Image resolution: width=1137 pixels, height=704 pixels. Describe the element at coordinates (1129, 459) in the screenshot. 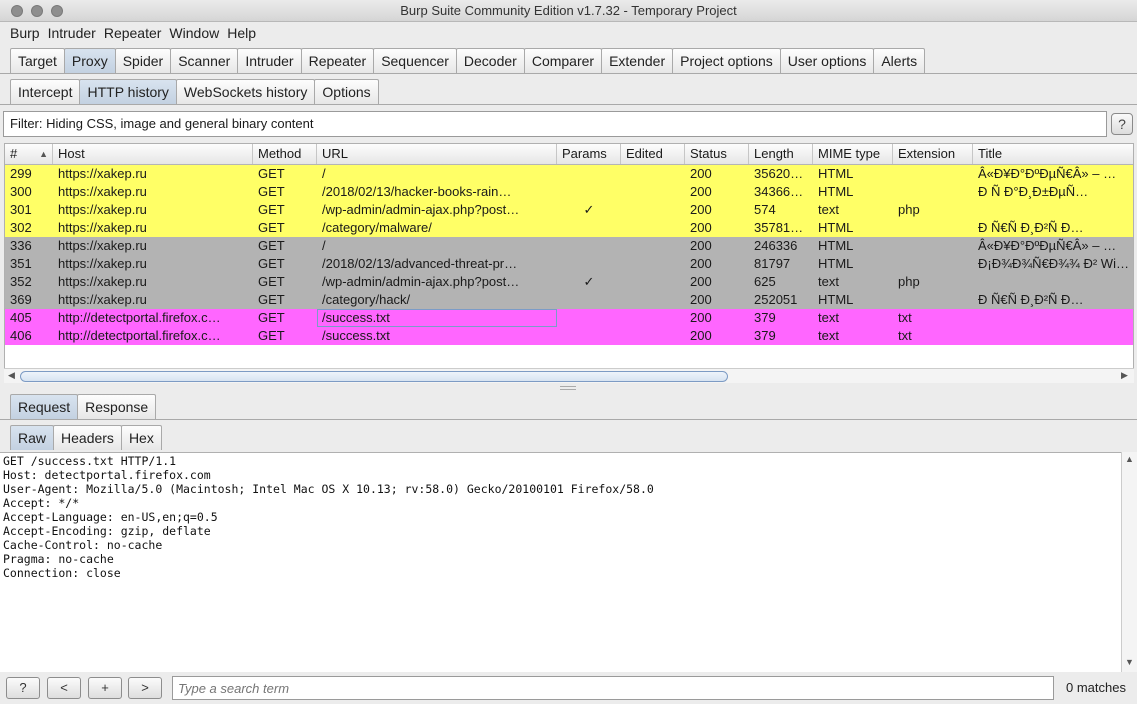

I see `scroll-up-icon: ▲` at that location.